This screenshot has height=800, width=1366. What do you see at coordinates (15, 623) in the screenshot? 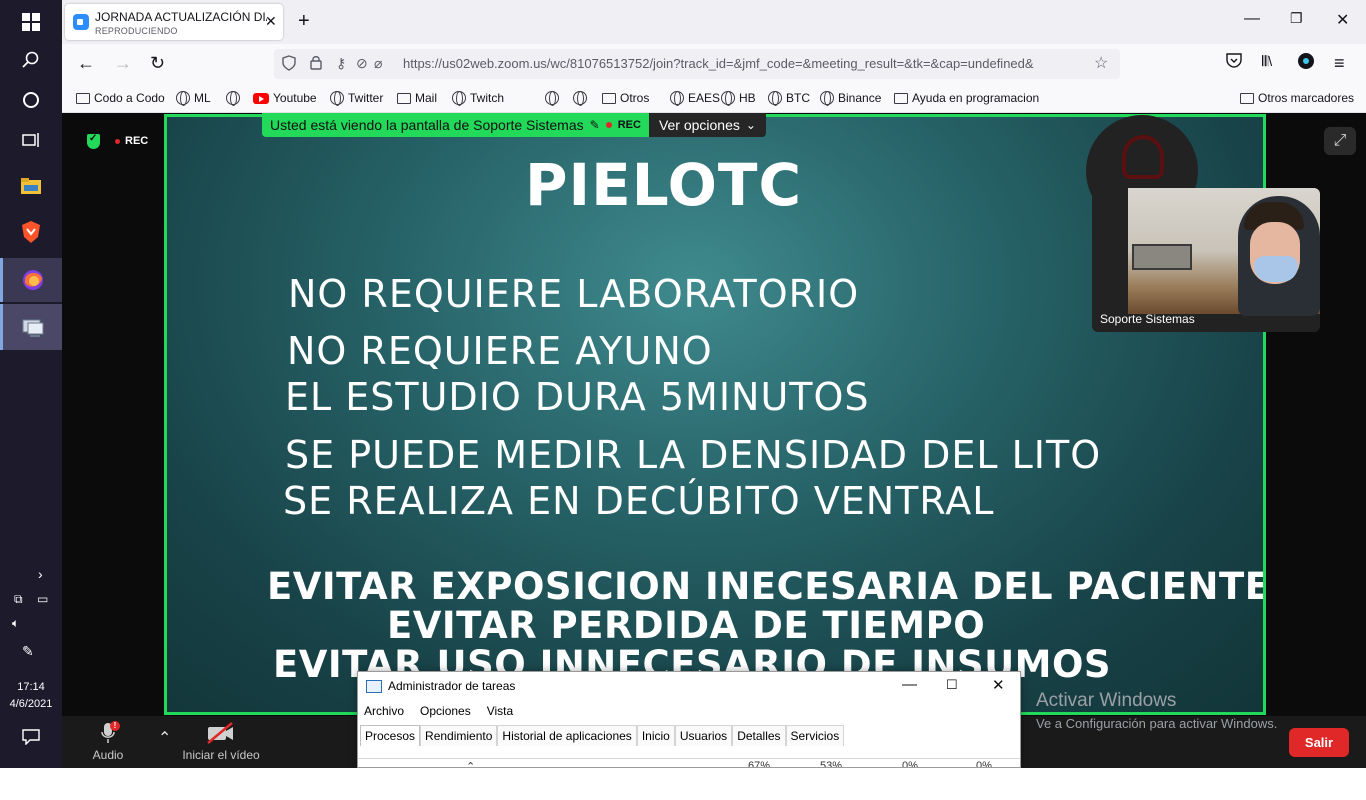
I see `speaker-icon: 🔈︎` at bounding box center [15, 623].